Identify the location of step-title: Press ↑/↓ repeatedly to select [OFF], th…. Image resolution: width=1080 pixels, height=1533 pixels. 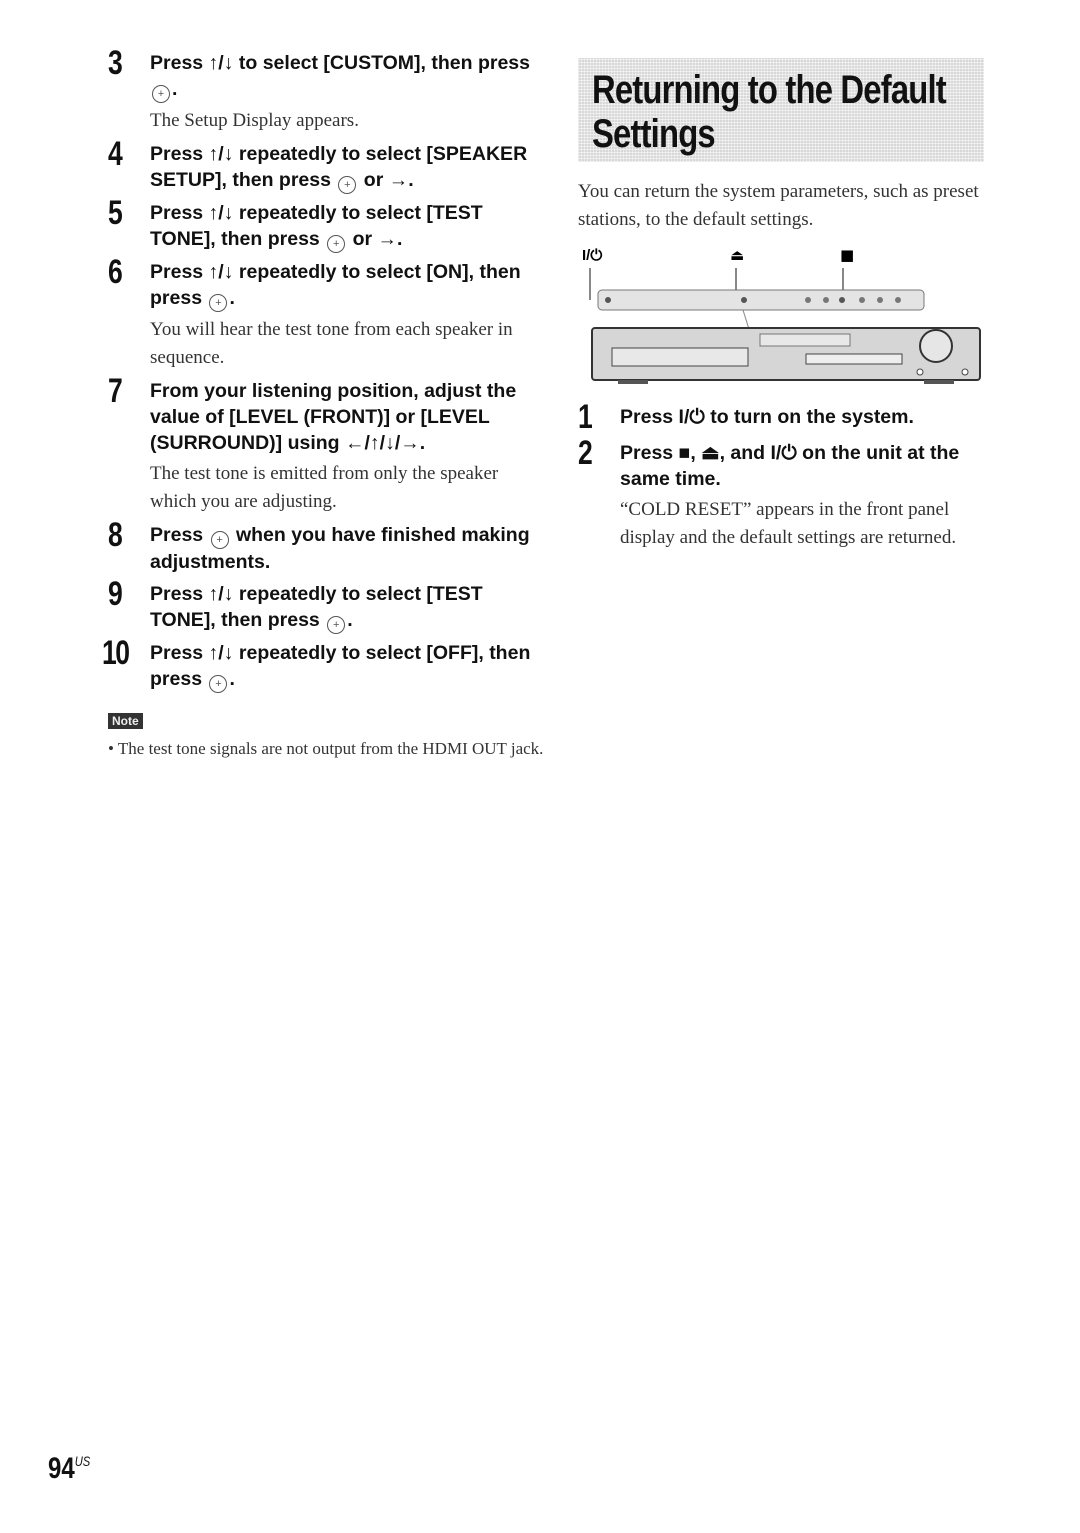
(349, 666).